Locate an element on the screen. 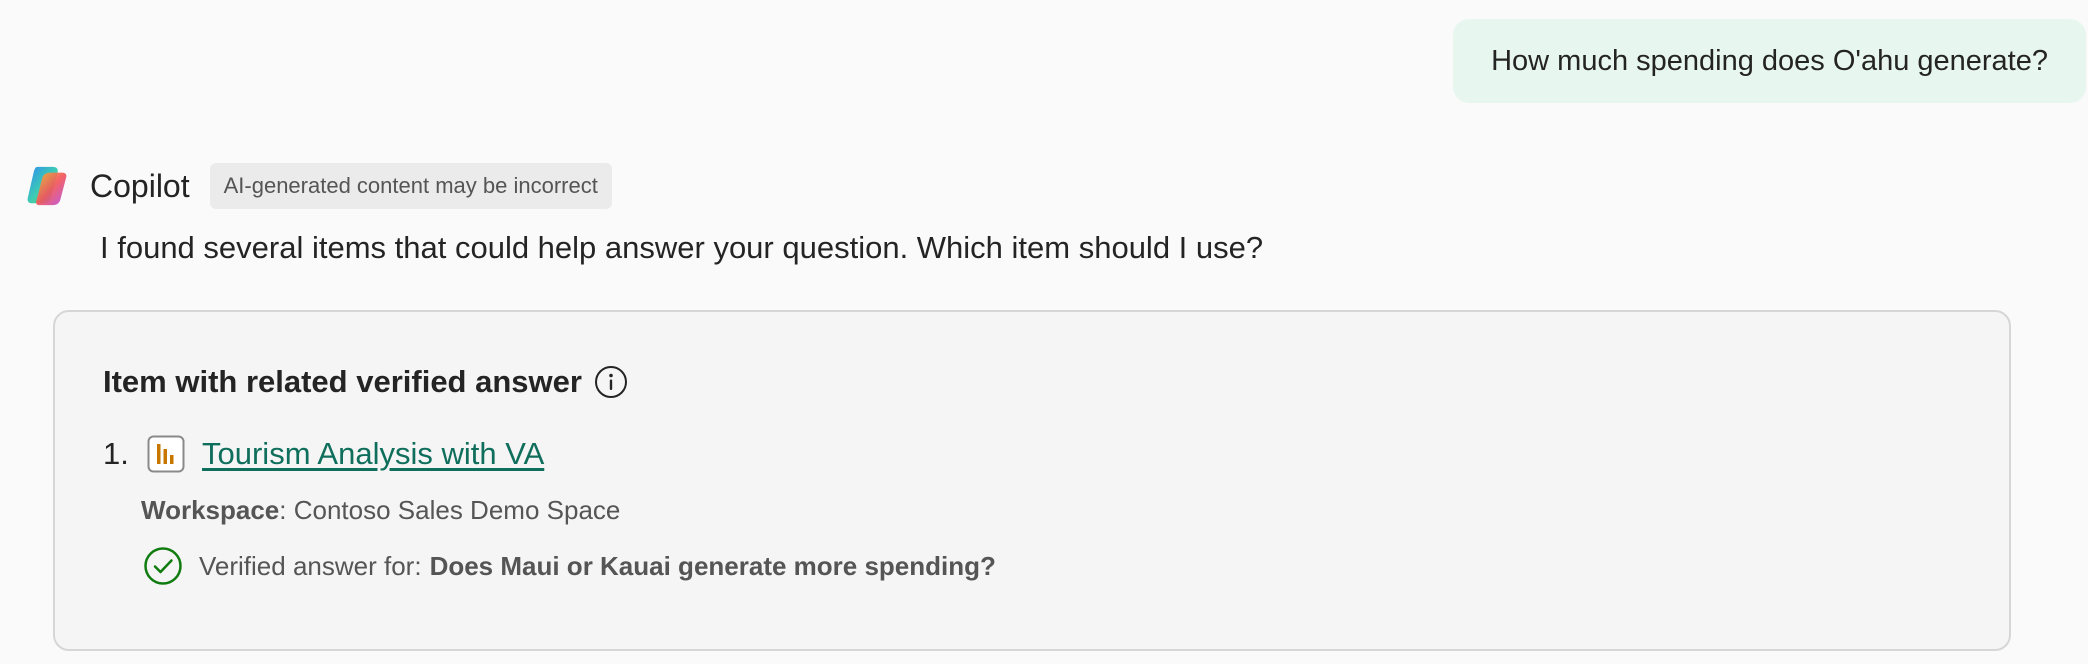 Image resolution: width=2088 pixels, height=664 pixels. report-icon is located at coordinates (166, 454).